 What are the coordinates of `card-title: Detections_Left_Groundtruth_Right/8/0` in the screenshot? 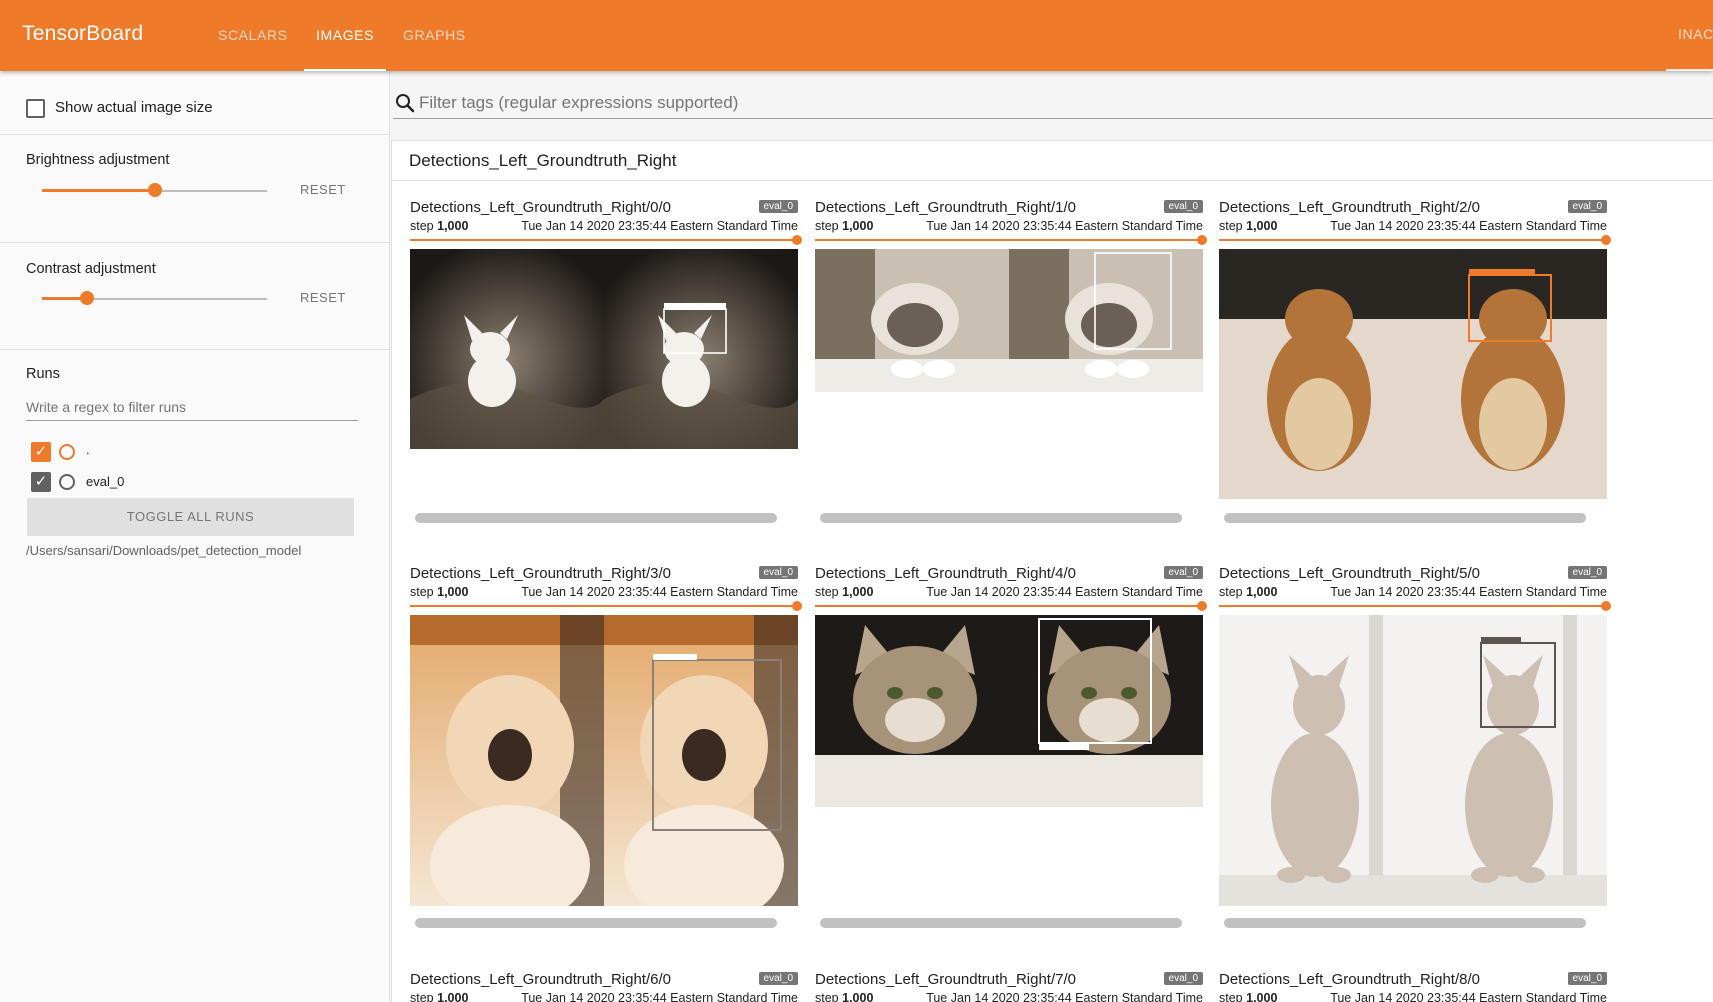 It's located at (1349, 979).